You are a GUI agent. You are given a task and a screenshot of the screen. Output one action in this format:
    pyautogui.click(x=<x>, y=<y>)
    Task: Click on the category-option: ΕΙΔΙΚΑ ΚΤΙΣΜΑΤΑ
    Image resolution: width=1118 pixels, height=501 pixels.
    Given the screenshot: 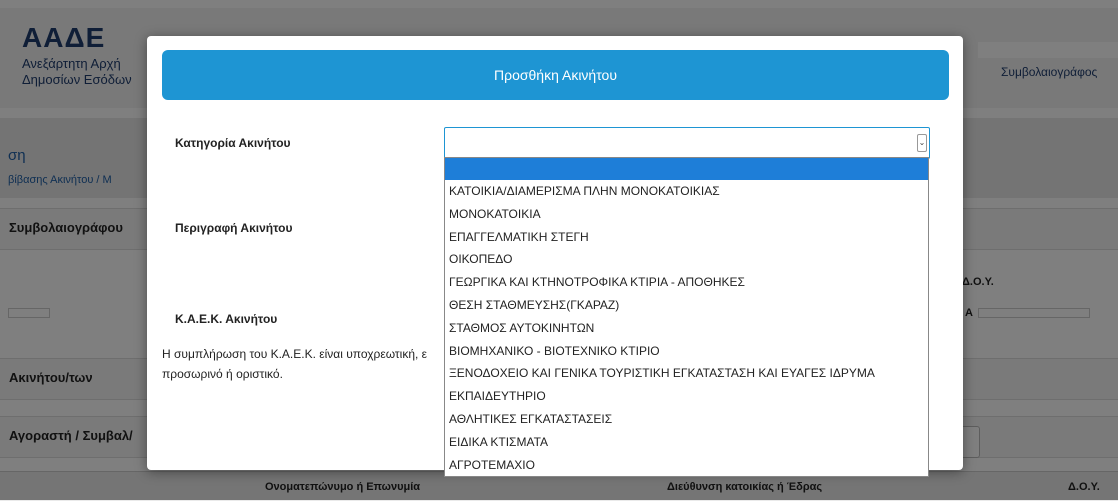 What is the action you would take?
    pyautogui.click(x=686, y=442)
    